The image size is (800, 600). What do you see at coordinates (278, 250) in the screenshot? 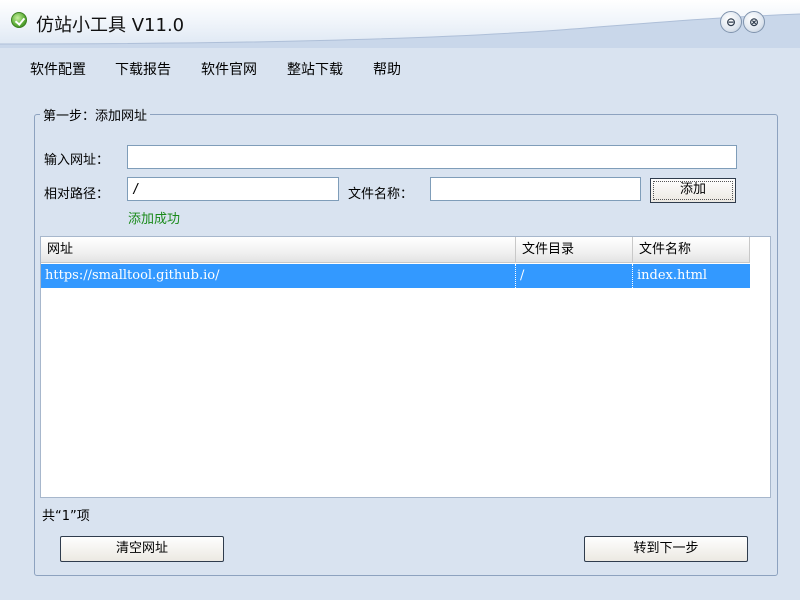
I see `column-header-url: 网址` at bounding box center [278, 250].